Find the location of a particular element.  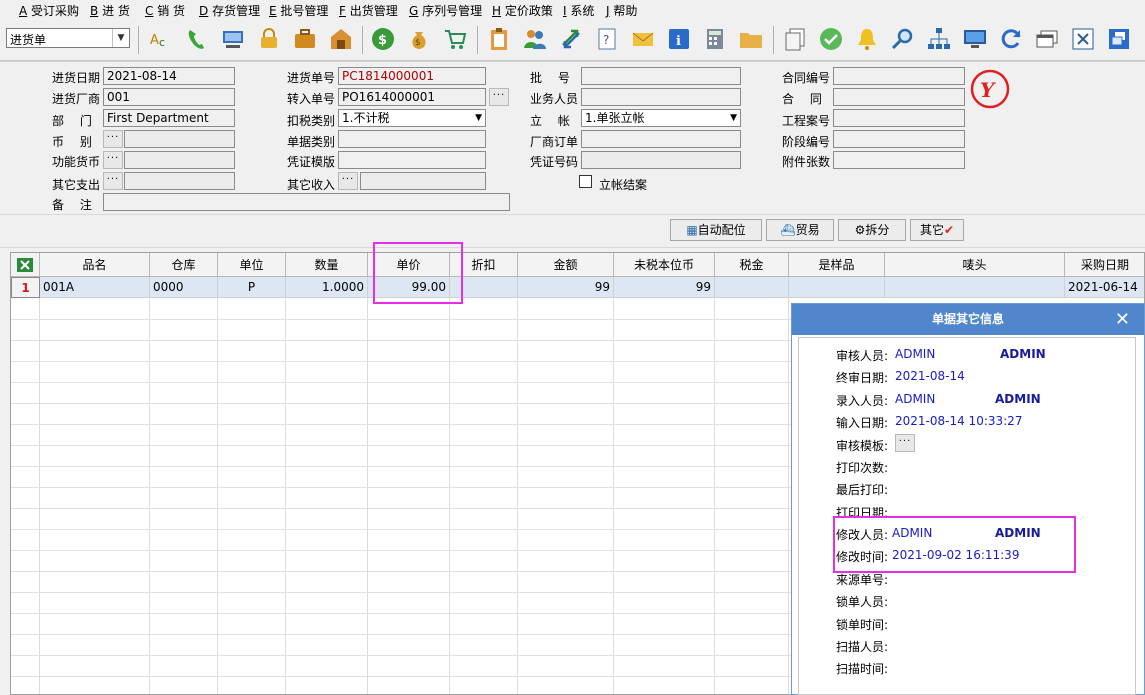

cell-purchase-date: 2021-06-14 is located at coordinates (1104, 287).